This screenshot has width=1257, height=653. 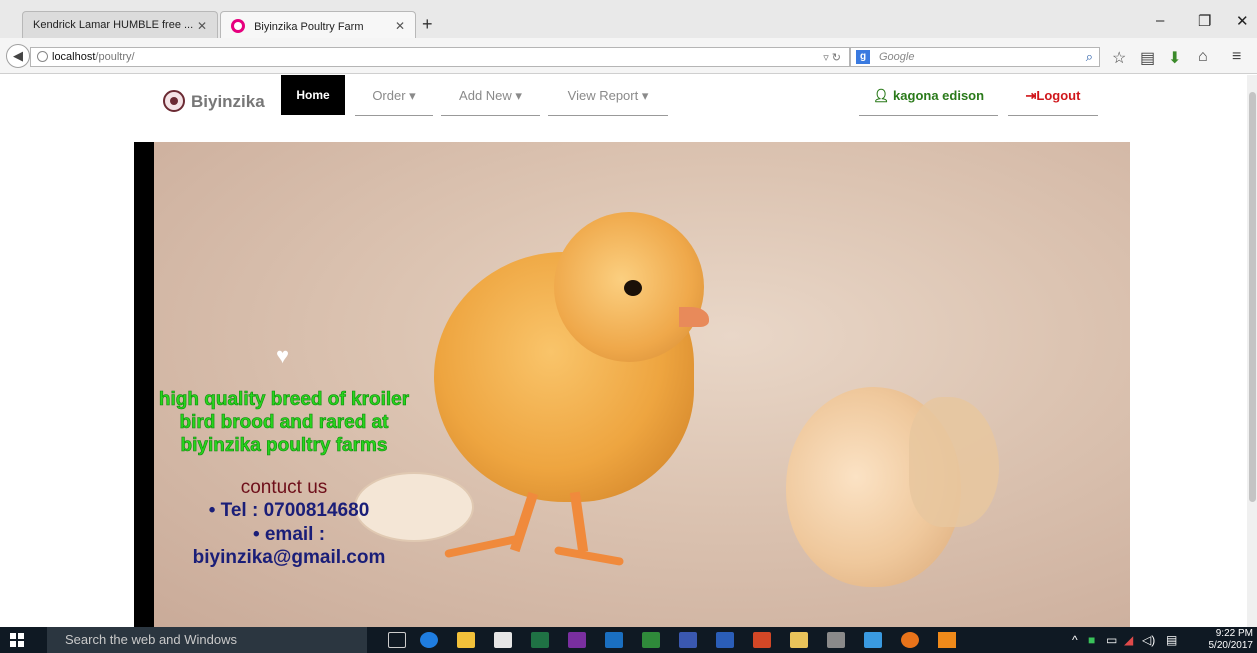 I want to click on firefox-icon, so click(x=910, y=640).